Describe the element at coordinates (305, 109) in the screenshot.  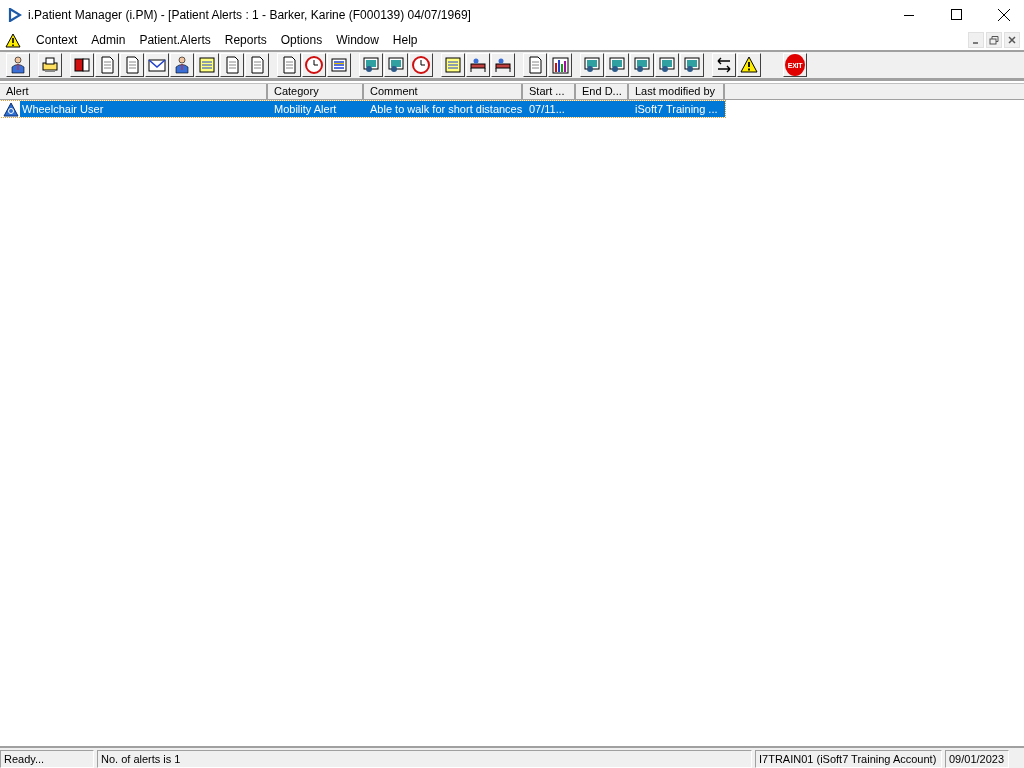
I see `table-cell: Mobility Alert` at that location.